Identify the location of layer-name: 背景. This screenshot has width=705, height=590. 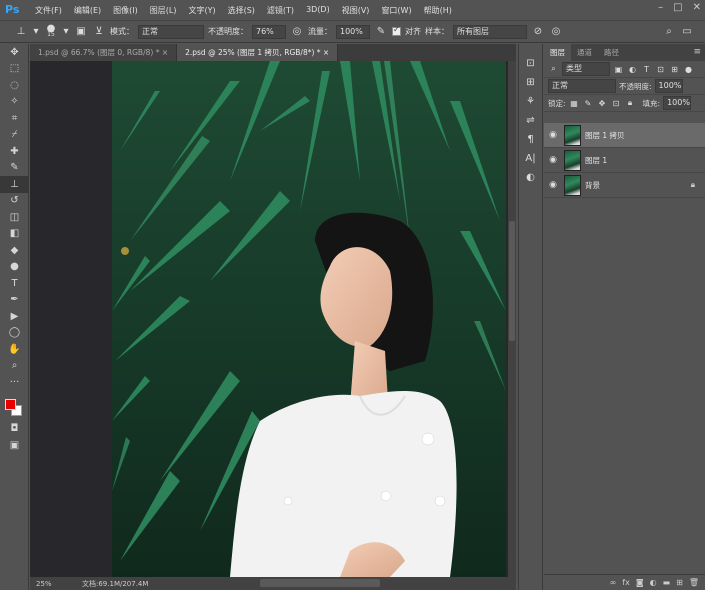
(592, 185).